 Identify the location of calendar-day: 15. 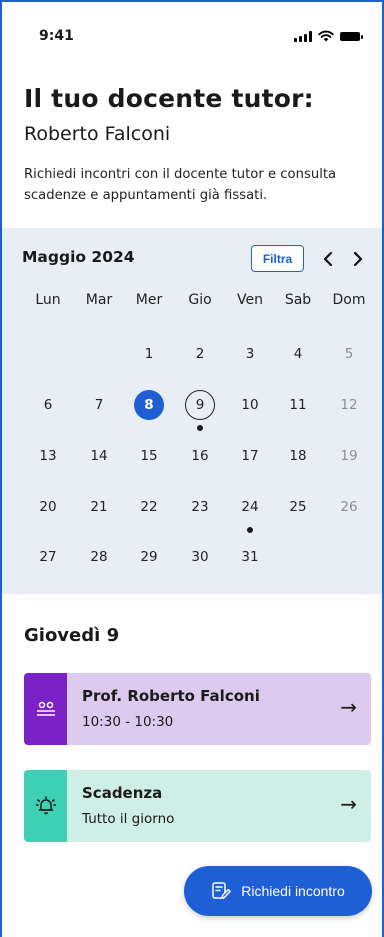
(149, 456).